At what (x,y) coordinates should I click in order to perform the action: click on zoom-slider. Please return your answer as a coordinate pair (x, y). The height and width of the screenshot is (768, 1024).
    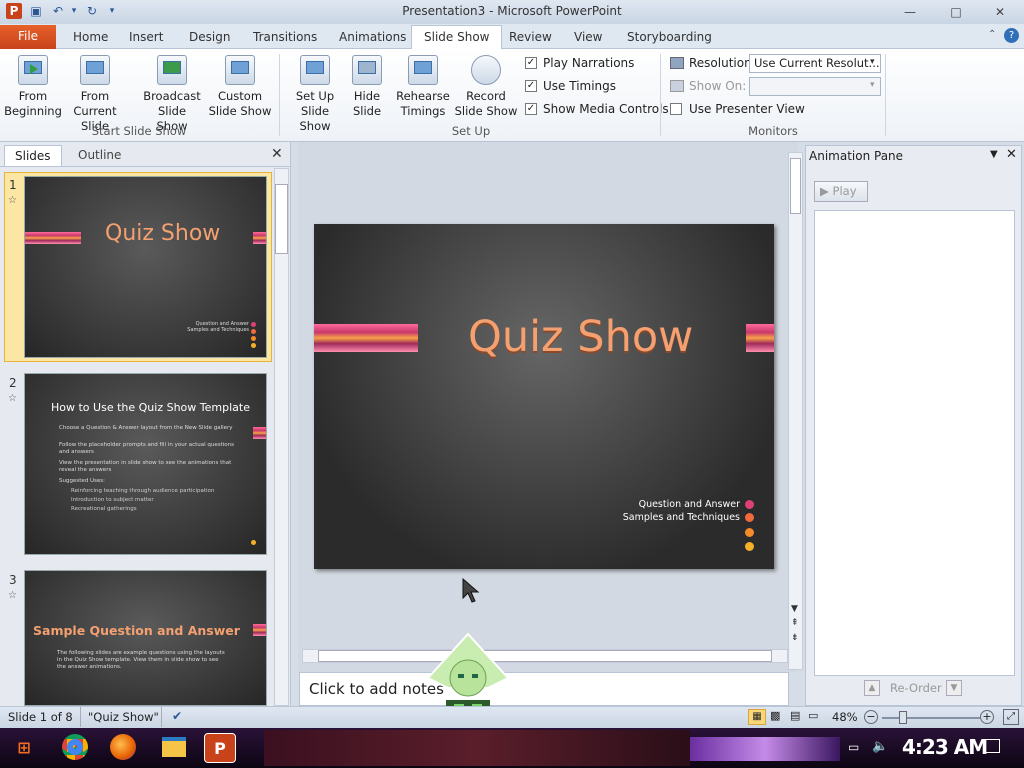
    Looking at the image, I should click on (931, 718).